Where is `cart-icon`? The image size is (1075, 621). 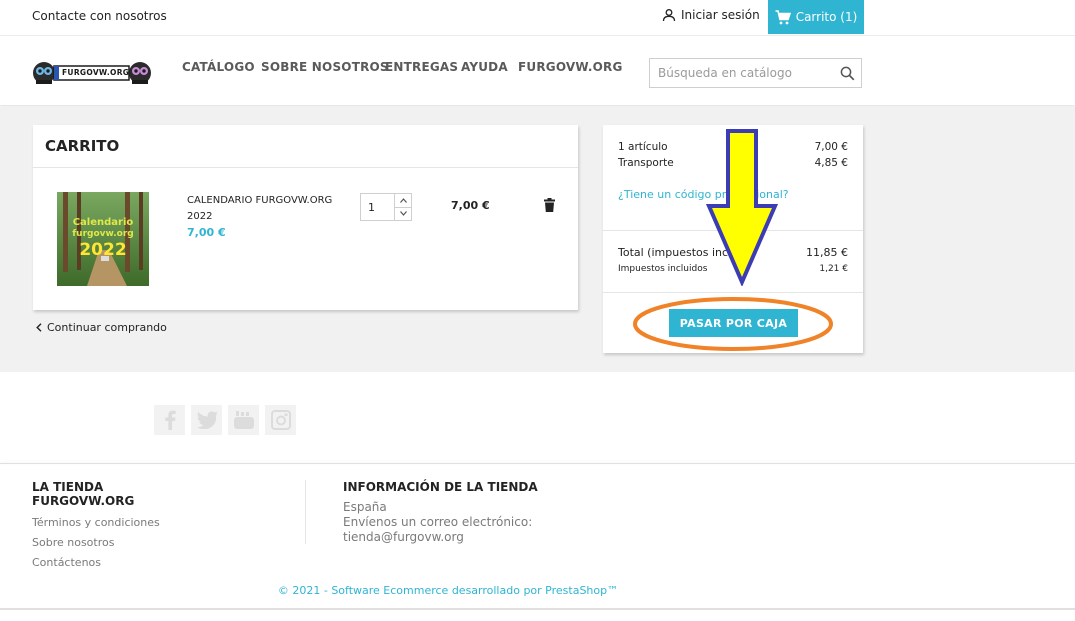
cart-icon is located at coordinates (783, 16).